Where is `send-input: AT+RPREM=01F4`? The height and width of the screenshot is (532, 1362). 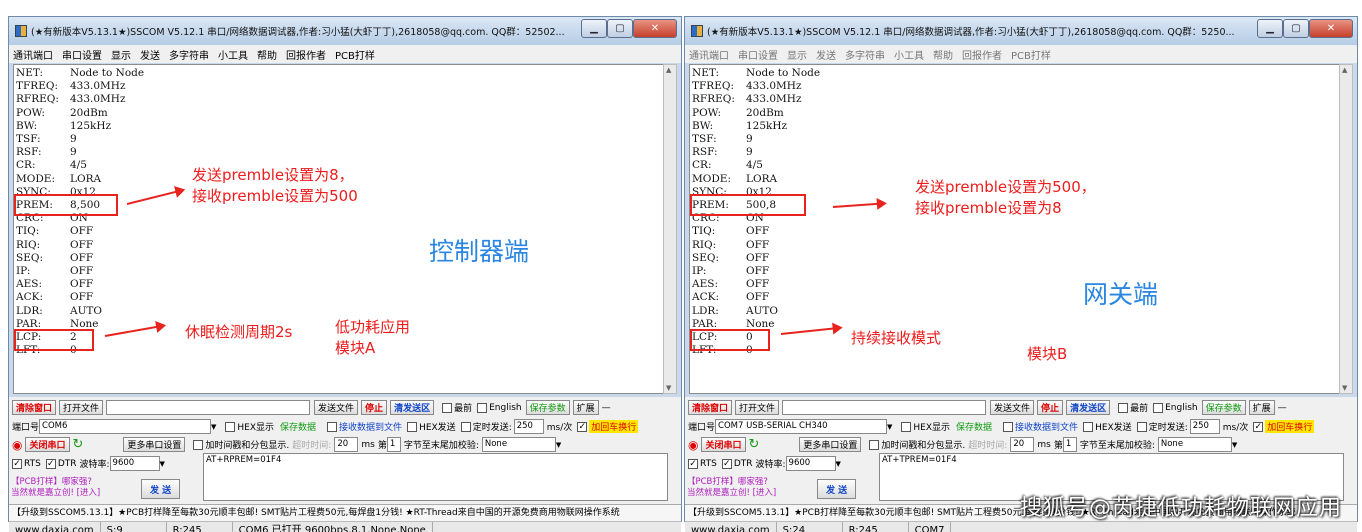
send-input: AT+RPREM=01F4 is located at coordinates (435, 477).